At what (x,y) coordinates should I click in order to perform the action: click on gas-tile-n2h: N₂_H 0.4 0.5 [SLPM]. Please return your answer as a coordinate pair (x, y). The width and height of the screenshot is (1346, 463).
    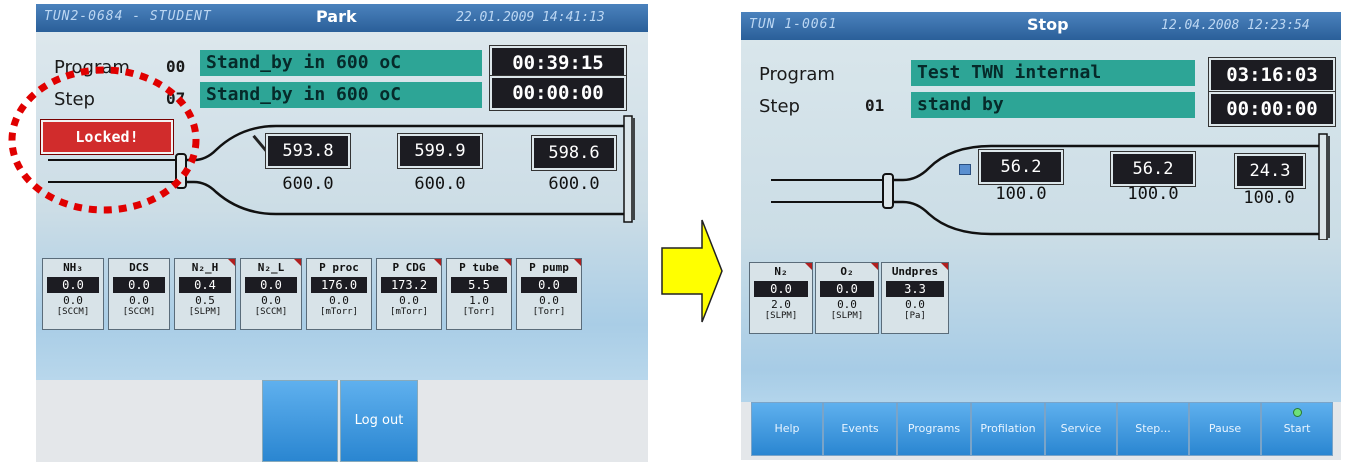
    Looking at the image, I should click on (205, 294).